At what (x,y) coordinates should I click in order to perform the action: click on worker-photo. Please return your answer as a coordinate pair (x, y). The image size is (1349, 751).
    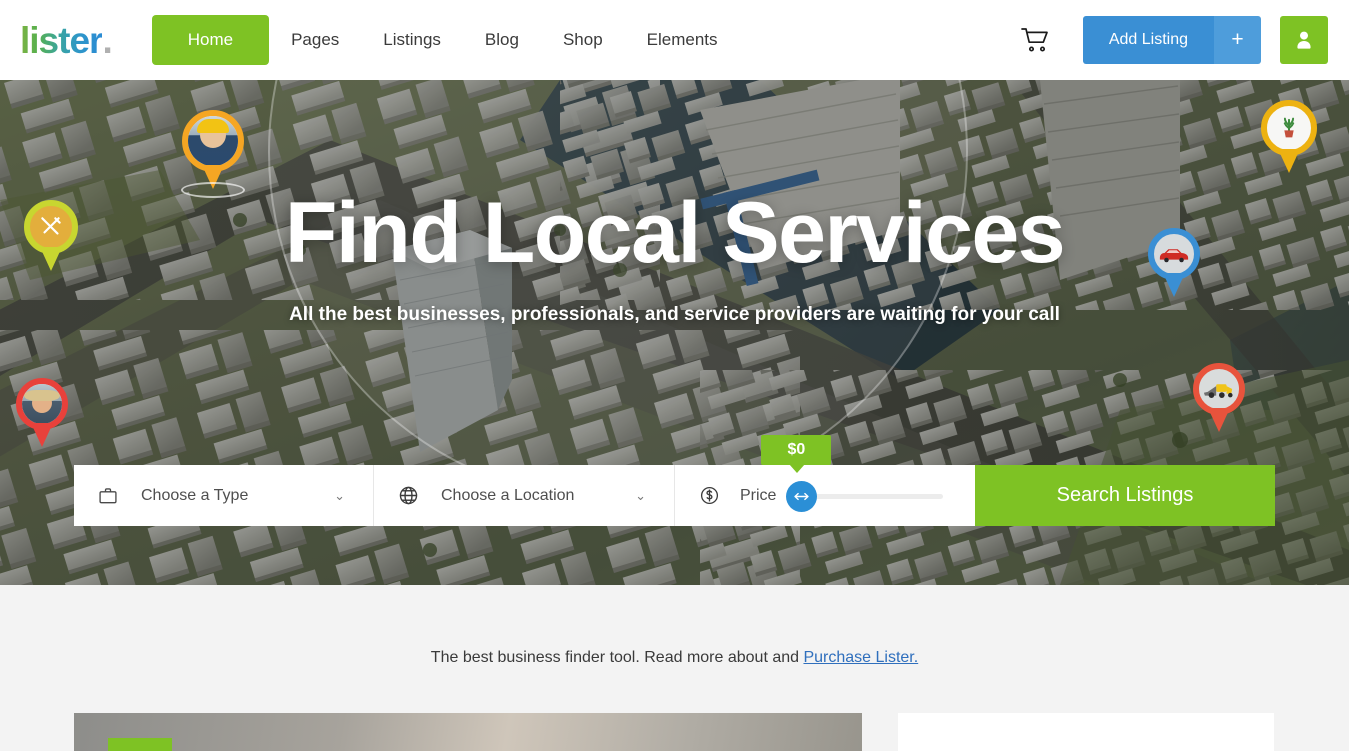
    Looking at the image, I should click on (213, 141).